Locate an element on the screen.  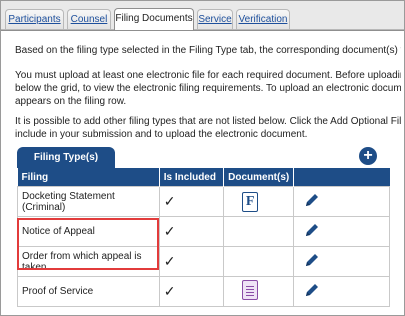
tab-filing-documents: Filing Documents is located at coordinates (154, 19).